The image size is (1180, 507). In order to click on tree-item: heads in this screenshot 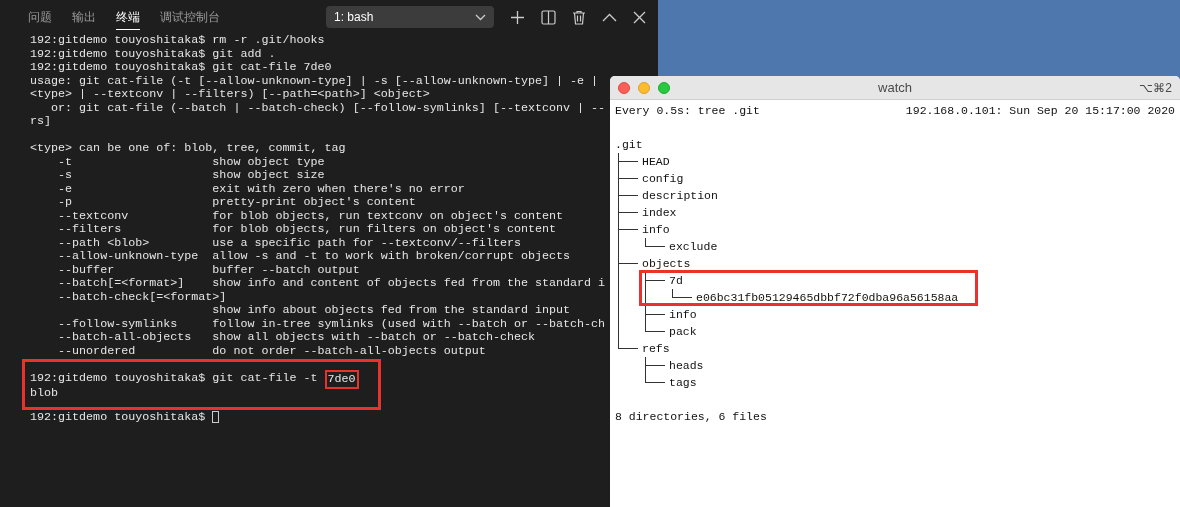, I will do `click(686, 365)`.